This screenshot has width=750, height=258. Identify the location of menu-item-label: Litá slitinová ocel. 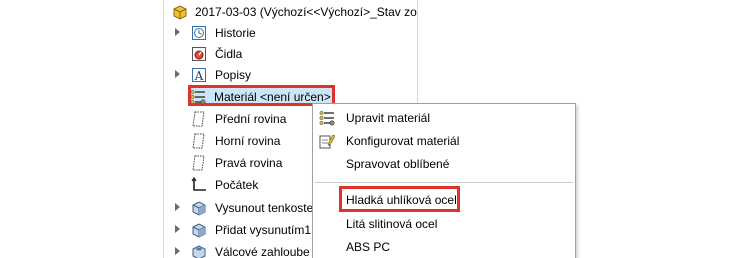
(392, 224).